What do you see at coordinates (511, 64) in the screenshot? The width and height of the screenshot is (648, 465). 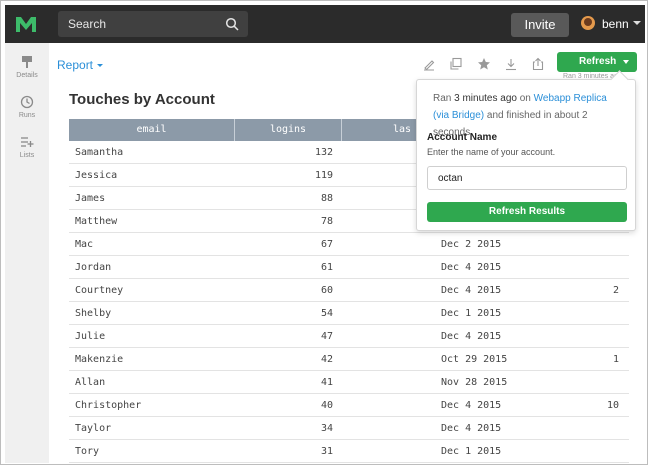 I see `download-icon` at bounding box center [511, 64].